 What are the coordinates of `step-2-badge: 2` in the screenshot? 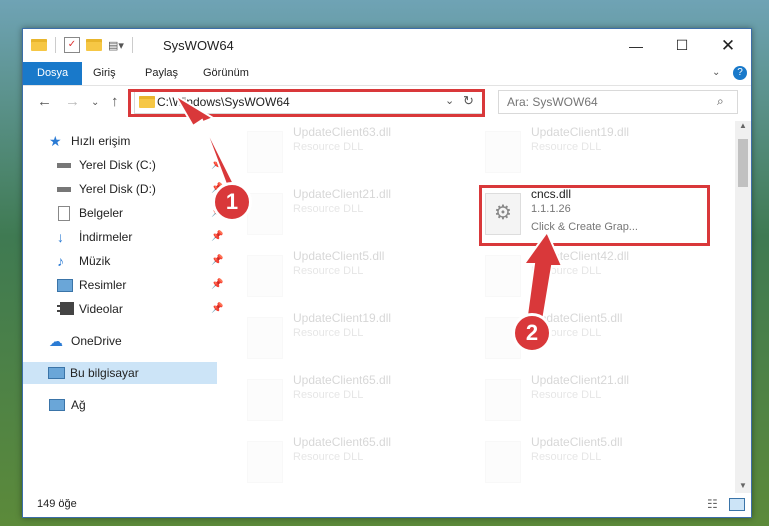 It's located at (532, 333).